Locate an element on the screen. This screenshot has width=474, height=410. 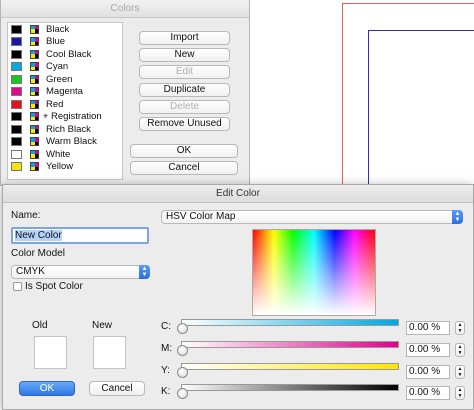
new-color-preview is located at coordinates (109, 352).